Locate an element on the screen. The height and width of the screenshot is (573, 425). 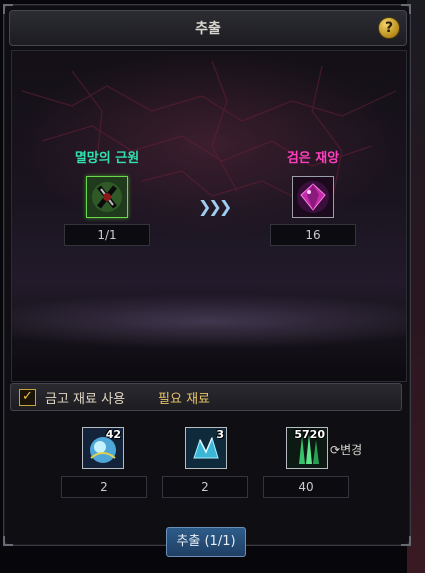
purple-gem-icon is located at coordinates (313, 197).